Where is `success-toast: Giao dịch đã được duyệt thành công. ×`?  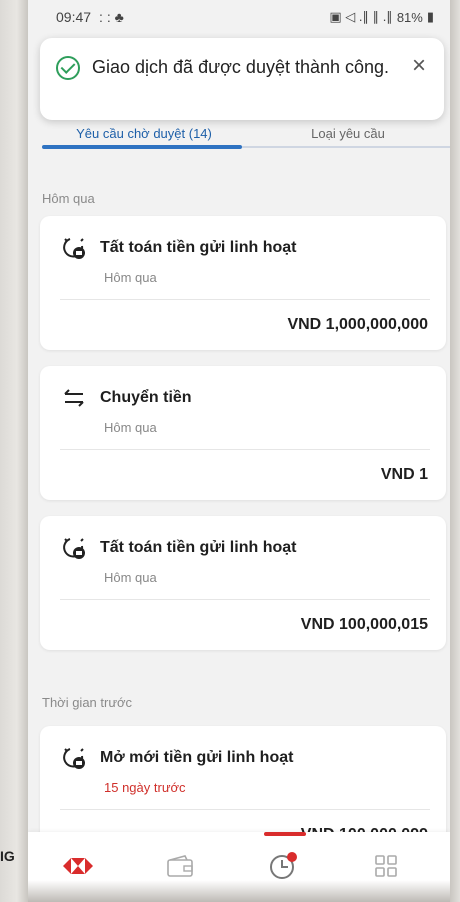 success-toast: Giao dịch đã được duyệt thành công. × is located at coordinates (242, 79).